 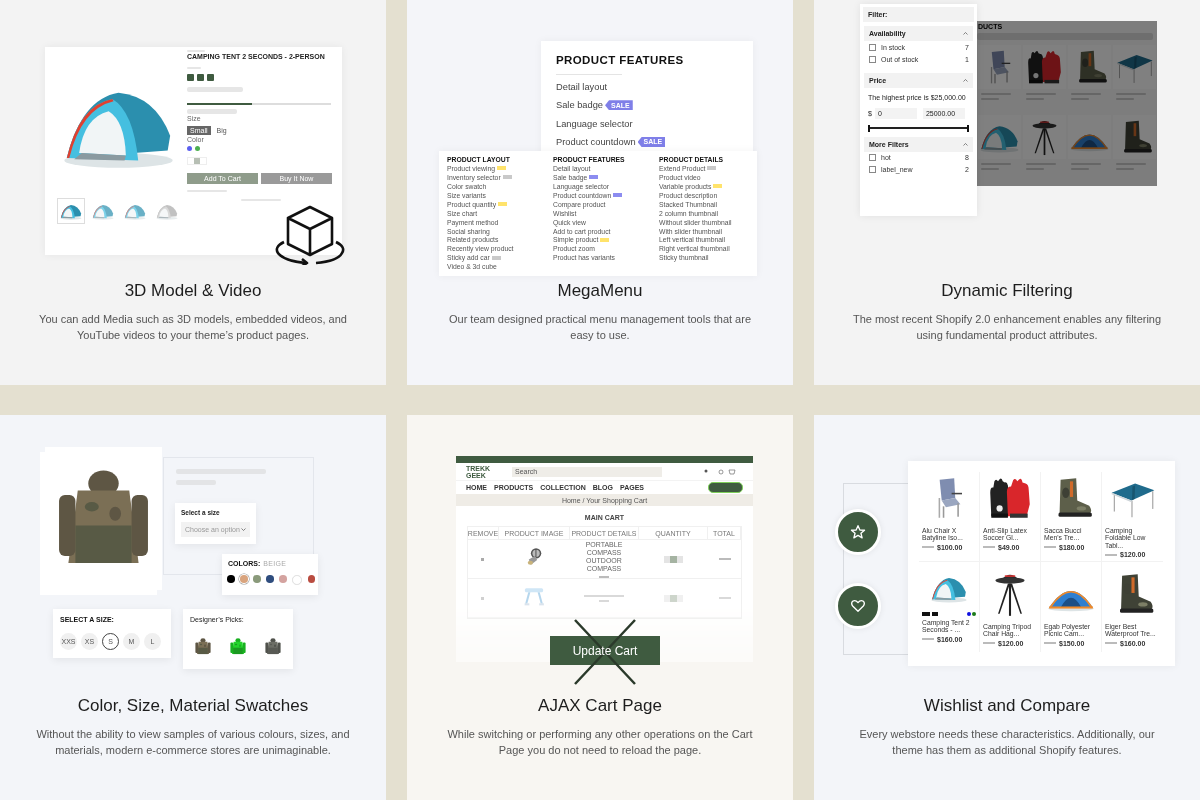 I want to click on menu-item: Sale badge, so click(x=580, y=105).